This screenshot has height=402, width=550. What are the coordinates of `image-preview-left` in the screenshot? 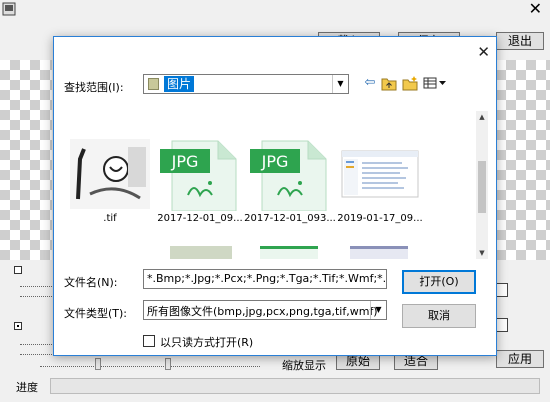 It's located at (26, 160).